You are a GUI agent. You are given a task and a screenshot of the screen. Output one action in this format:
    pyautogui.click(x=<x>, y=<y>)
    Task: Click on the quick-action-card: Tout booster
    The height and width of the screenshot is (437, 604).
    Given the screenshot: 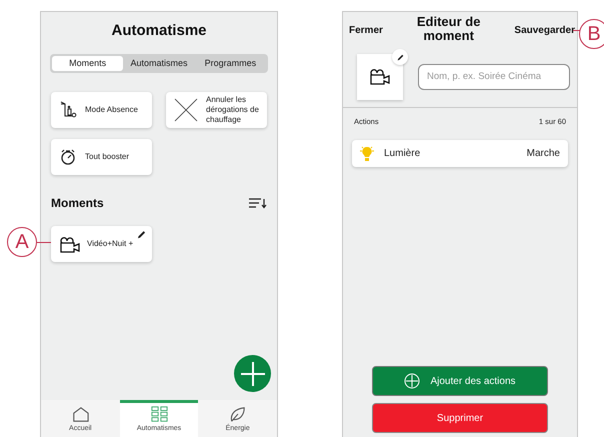 What is the action you would take?
    pyautogui.click(x=101, y=157)
    